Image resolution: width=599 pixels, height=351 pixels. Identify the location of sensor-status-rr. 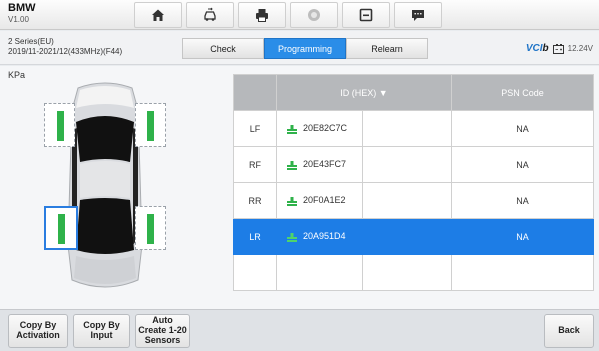
(150, 229).